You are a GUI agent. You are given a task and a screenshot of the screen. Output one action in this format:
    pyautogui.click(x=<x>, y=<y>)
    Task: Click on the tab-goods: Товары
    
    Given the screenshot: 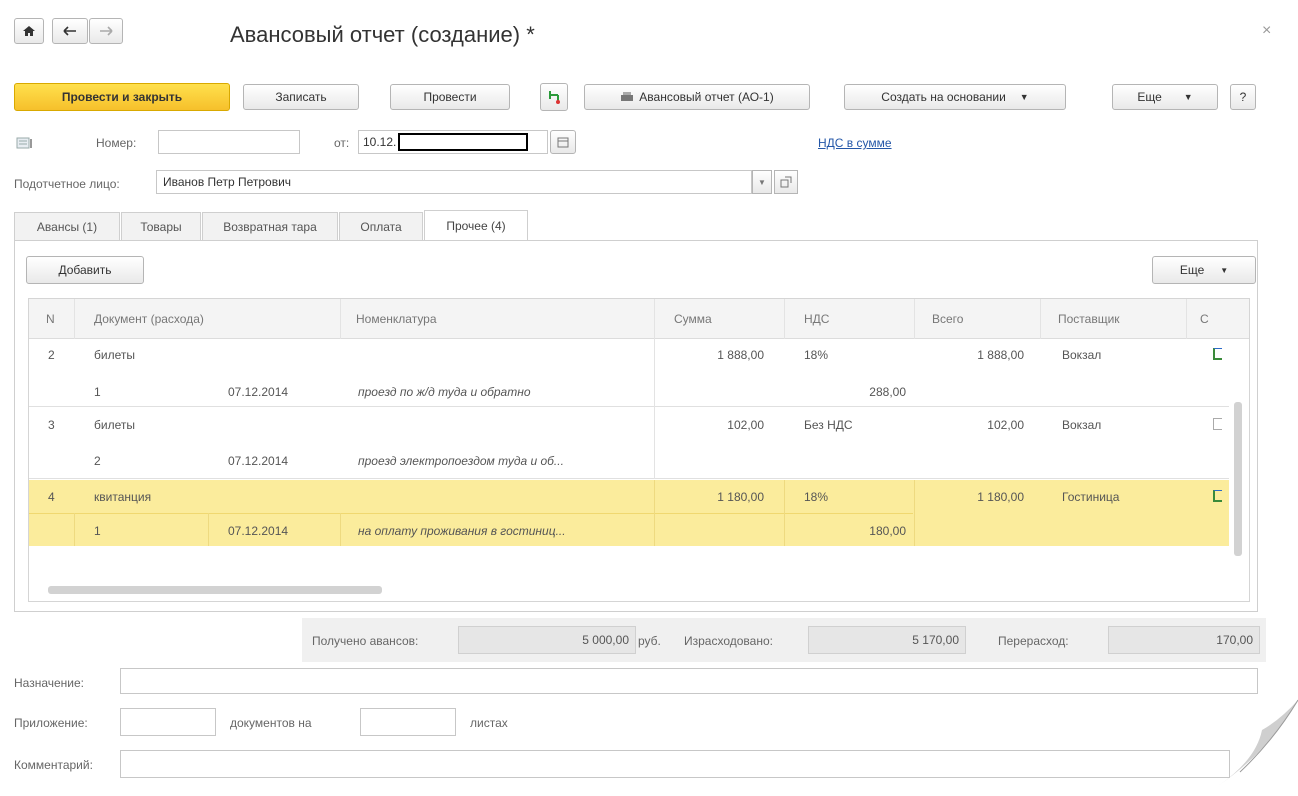 What is the action you would take?
    pyautogui.click(x=161, y=226)
    